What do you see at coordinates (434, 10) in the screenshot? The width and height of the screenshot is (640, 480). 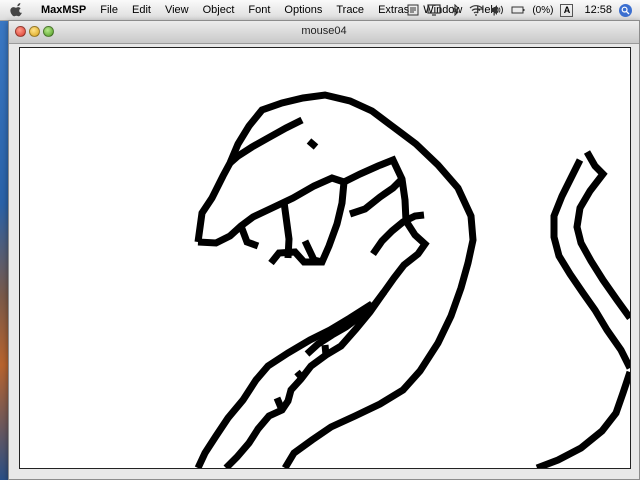 I see `display-icon` at bounding box center [434, 10].